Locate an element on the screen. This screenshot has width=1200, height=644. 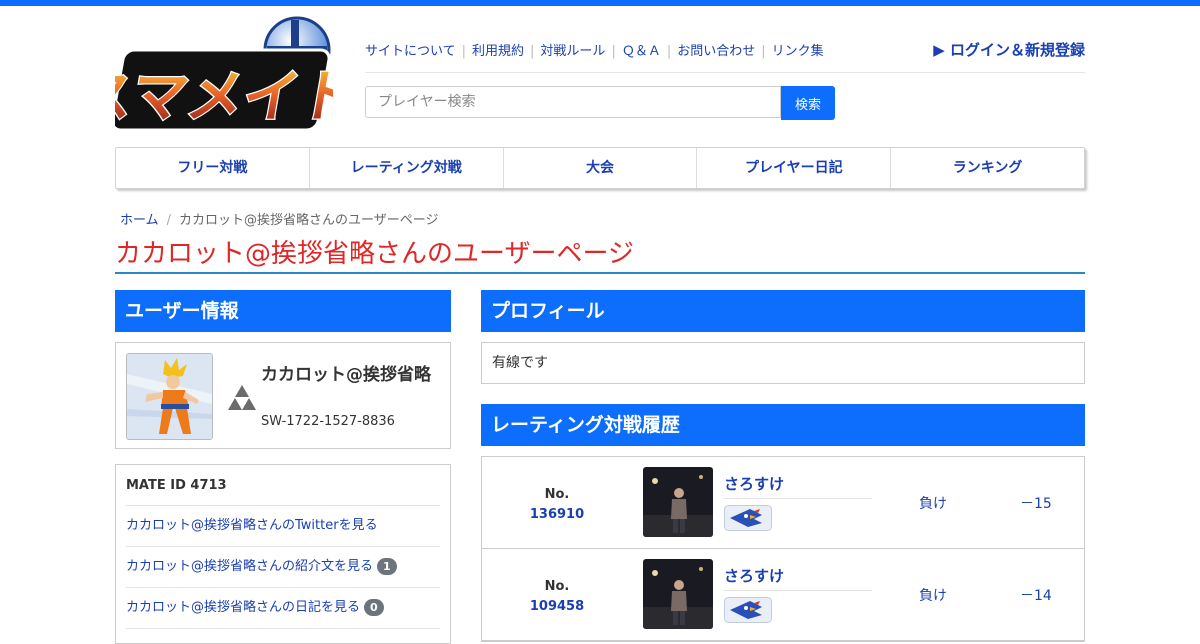
rating-history-heading: レーティング対戦履歴 is located at coordinates (783, 425).